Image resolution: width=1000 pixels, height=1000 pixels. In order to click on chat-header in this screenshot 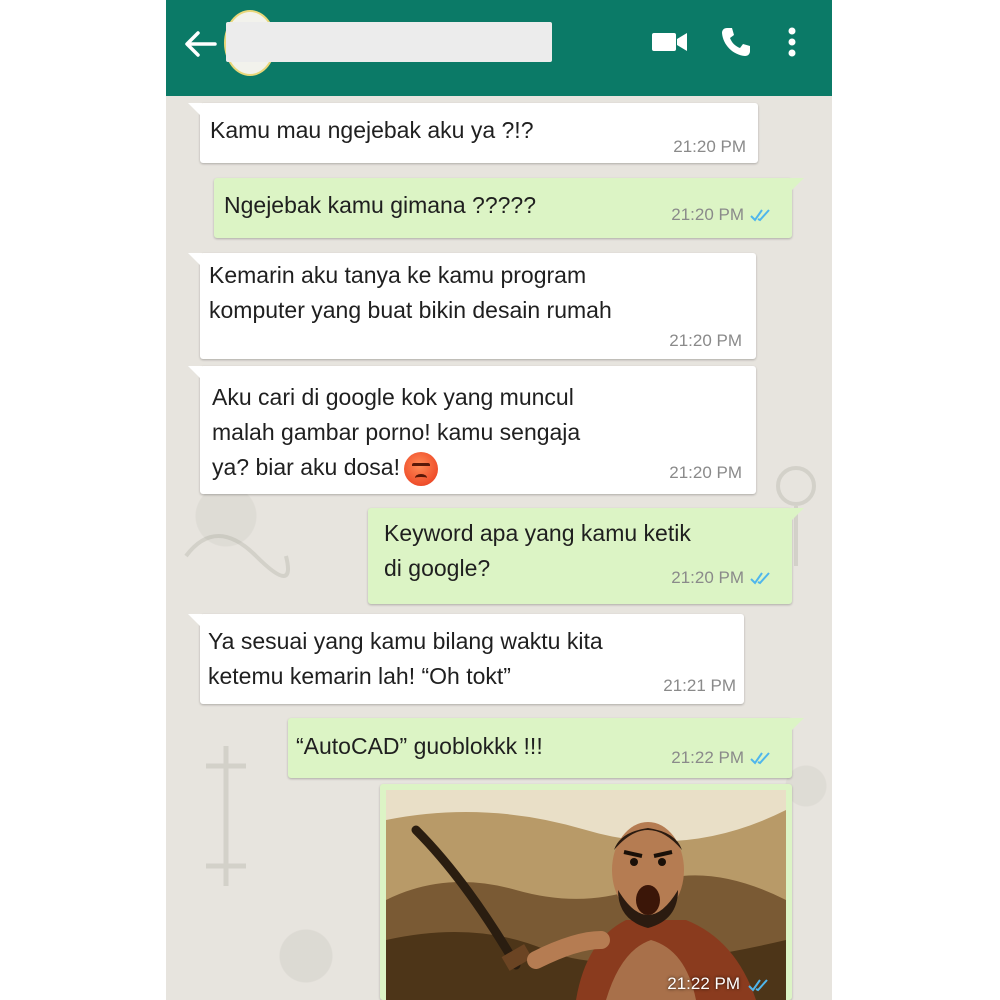, I will do `click(499, 48)`.